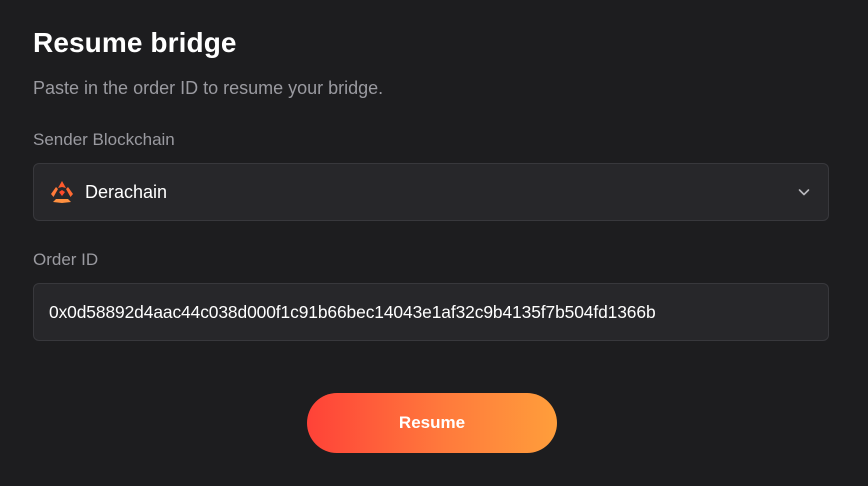  Describe the element at coordinates (431, 192) in the screenshot. I see `sender-blockchain-select: Derachain` at that location.